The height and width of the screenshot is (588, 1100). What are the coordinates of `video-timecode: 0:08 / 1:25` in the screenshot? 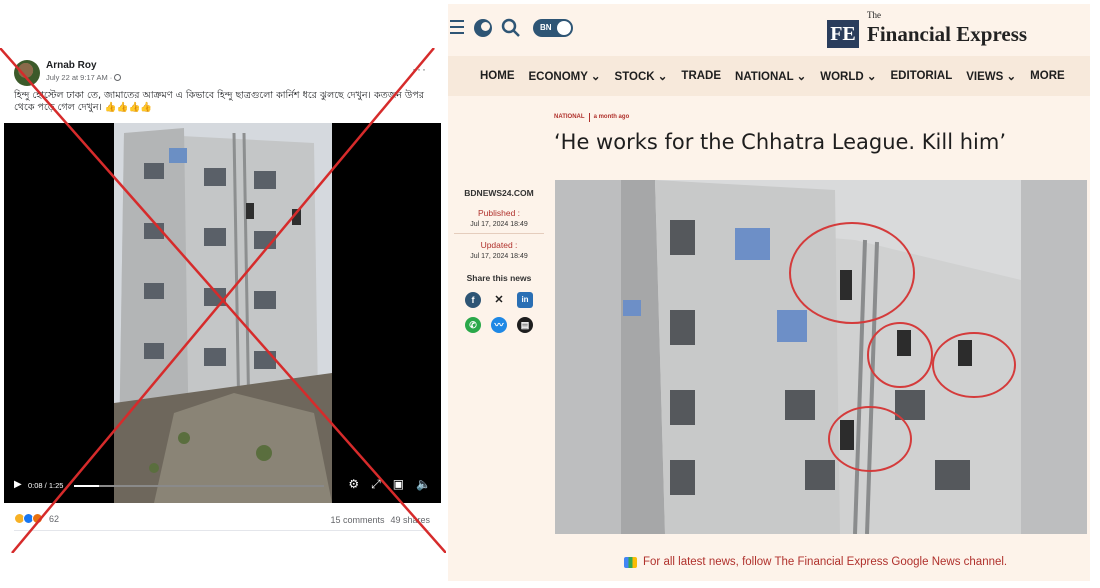 It's located at (46, 485).